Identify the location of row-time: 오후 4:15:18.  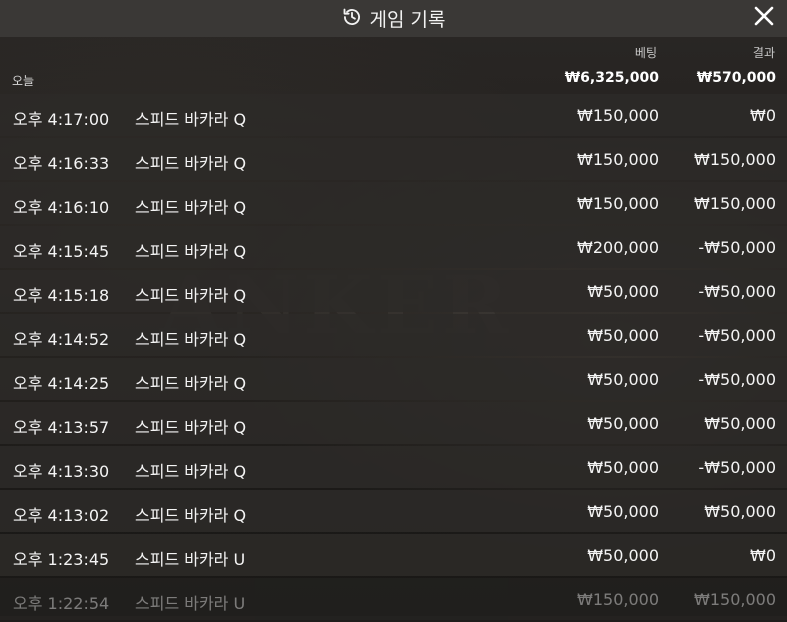
(61, 295).